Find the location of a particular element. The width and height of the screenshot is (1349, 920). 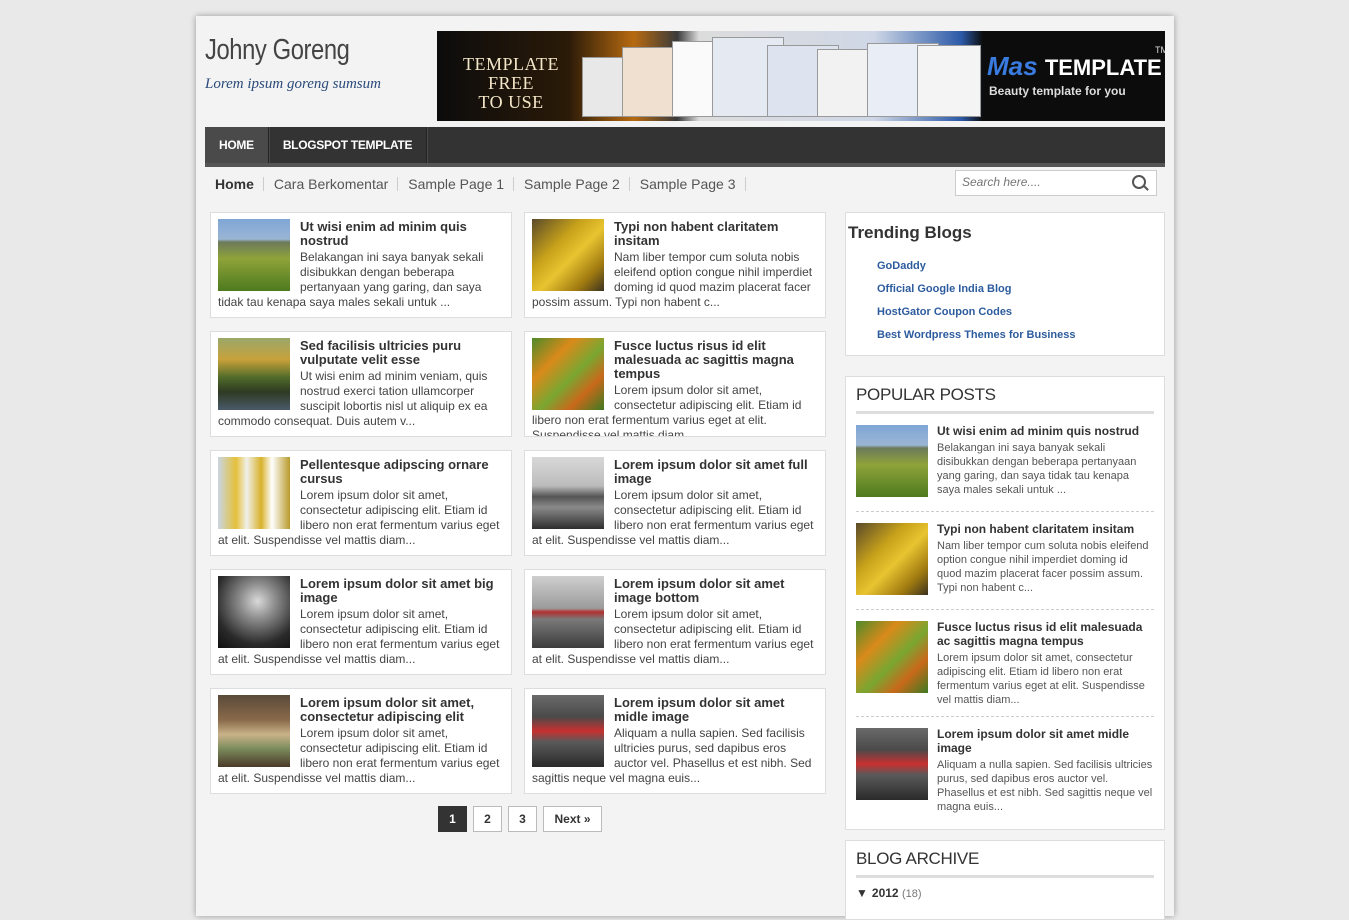

pagemenu-cara-berkomentar: Cara Berkomentar is located at coordinates (331, 184).